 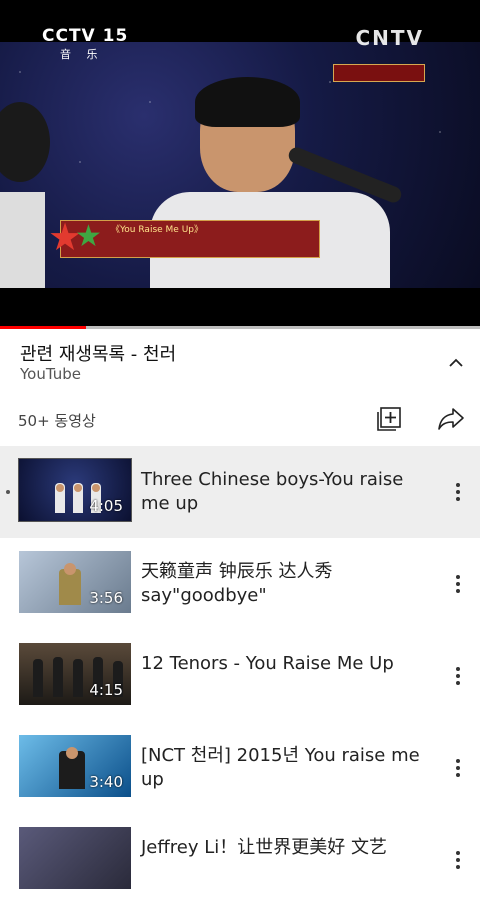 What do you see at coordinates (451, 419) in the screenshot?
I see `share-icon` at bounding box center [451, 419].